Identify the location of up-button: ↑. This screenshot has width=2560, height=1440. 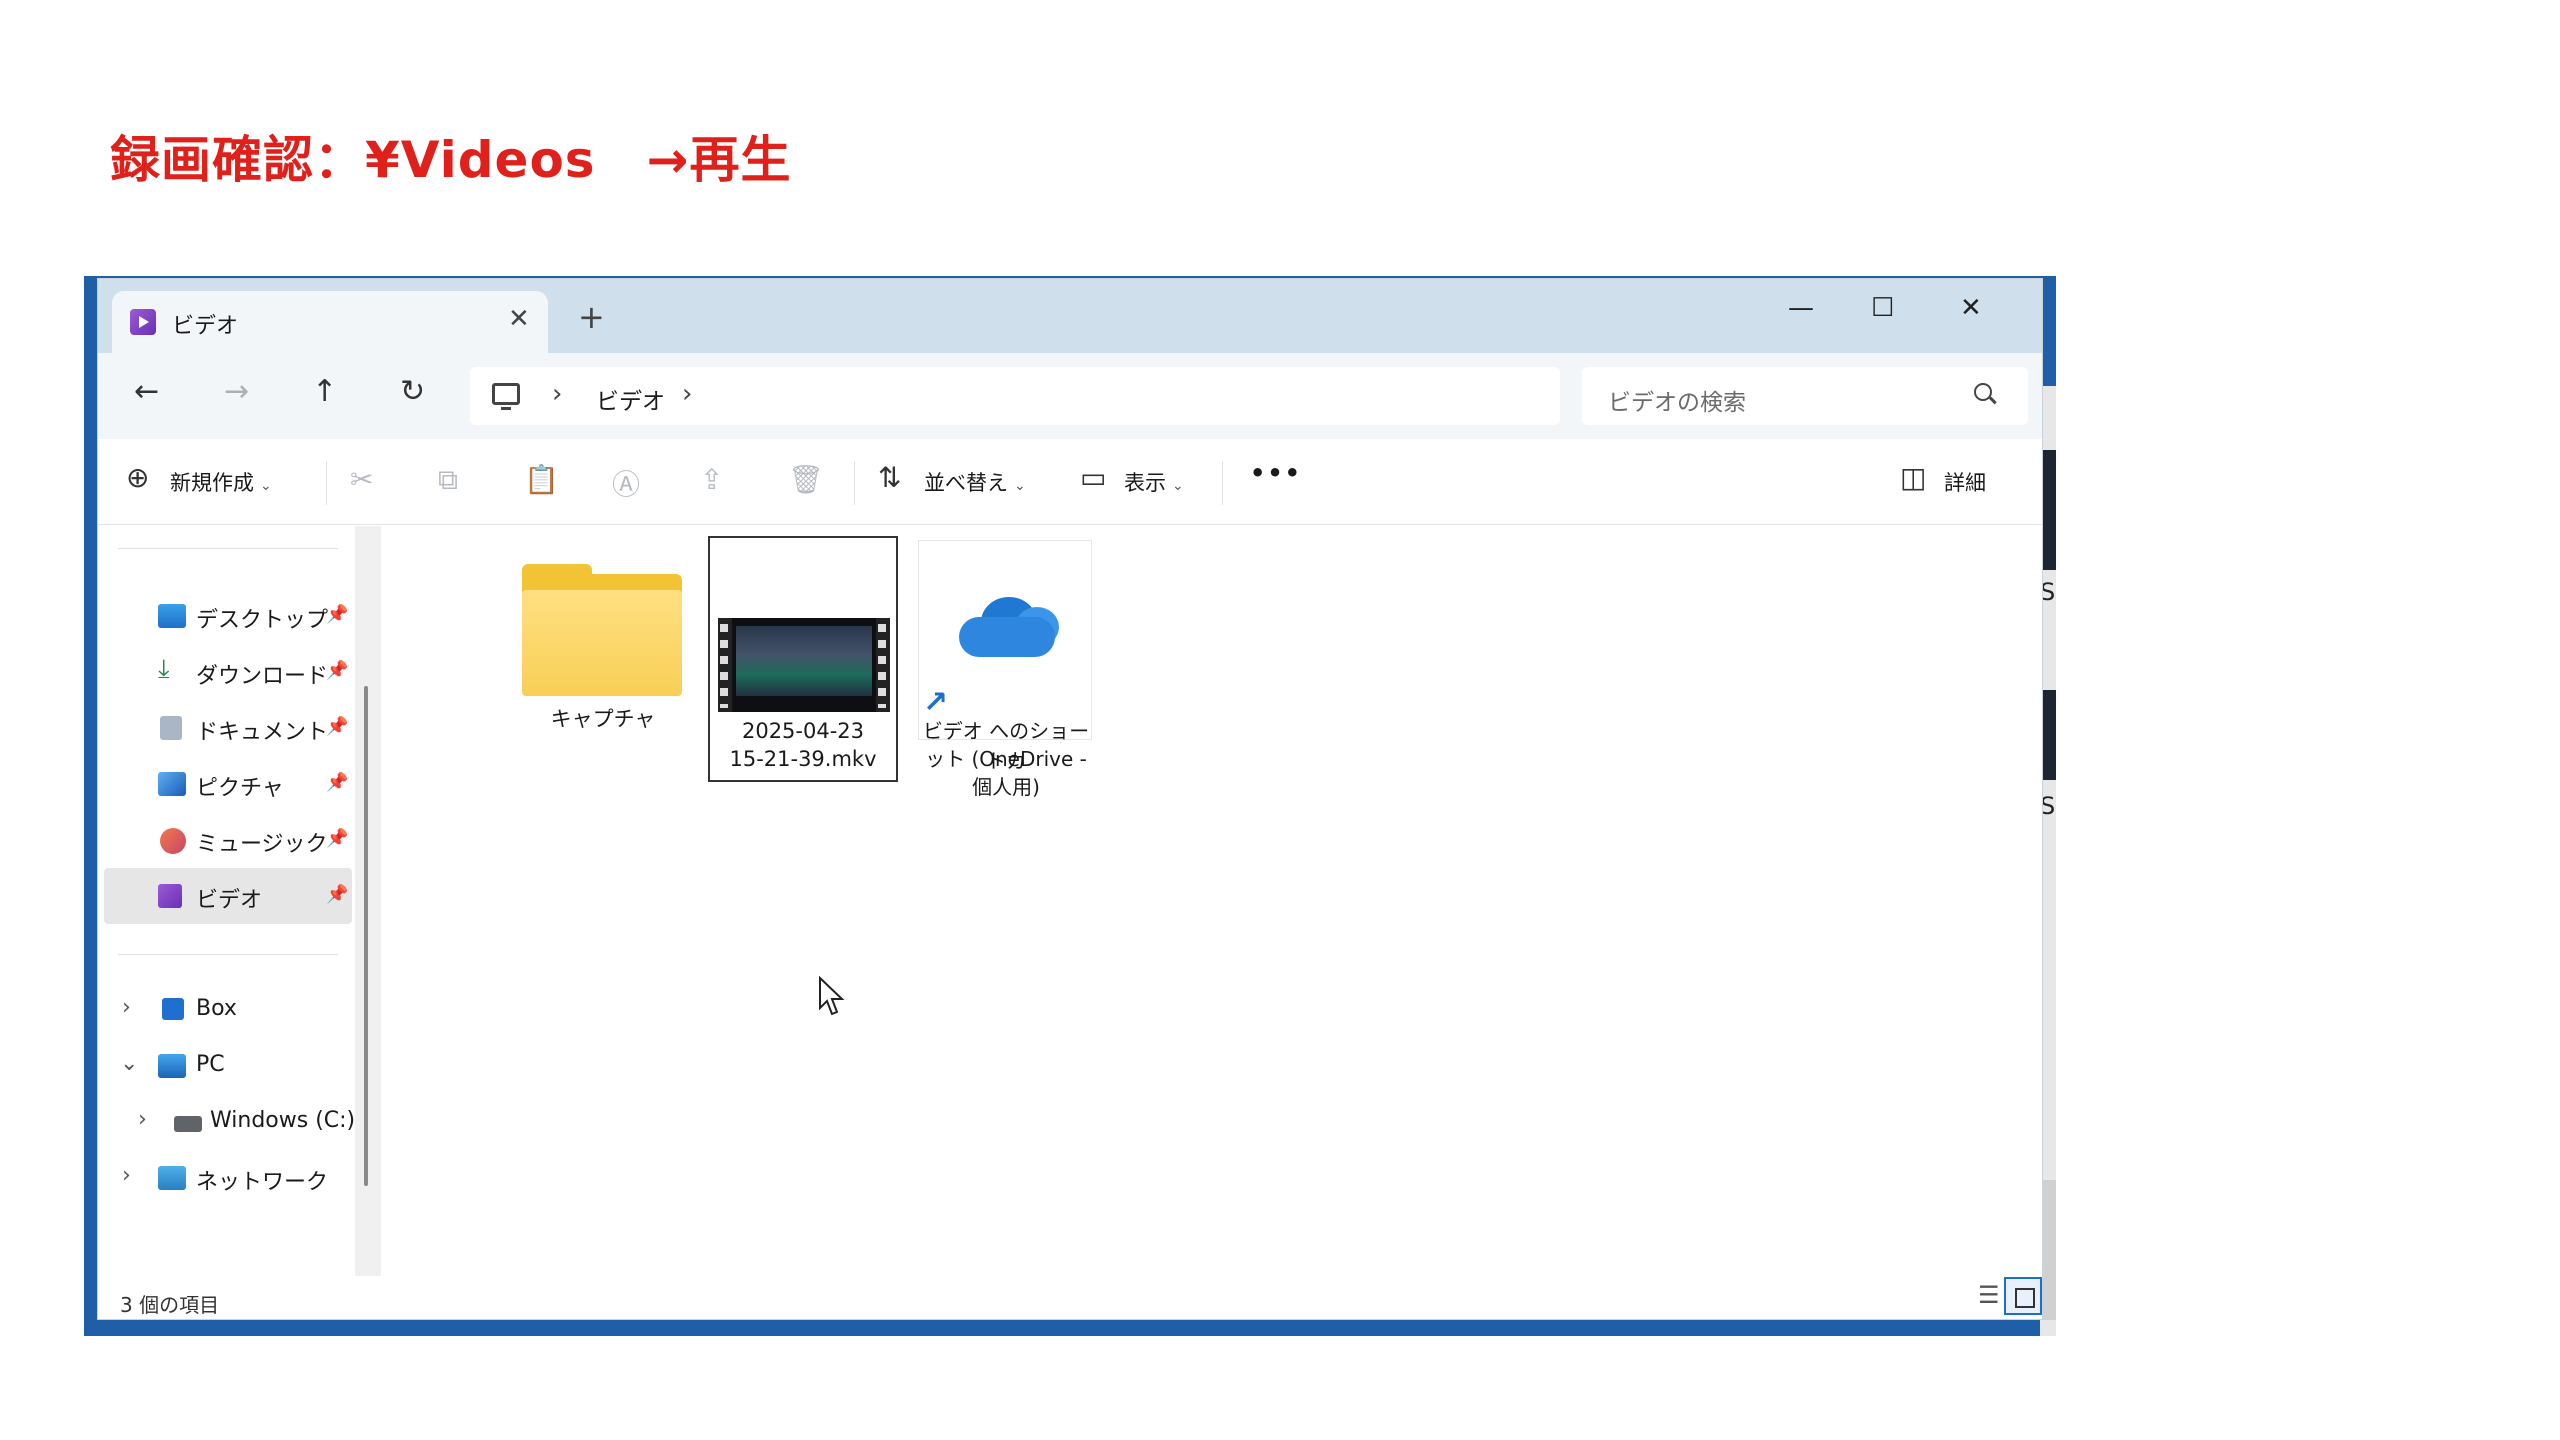
(324, 392).